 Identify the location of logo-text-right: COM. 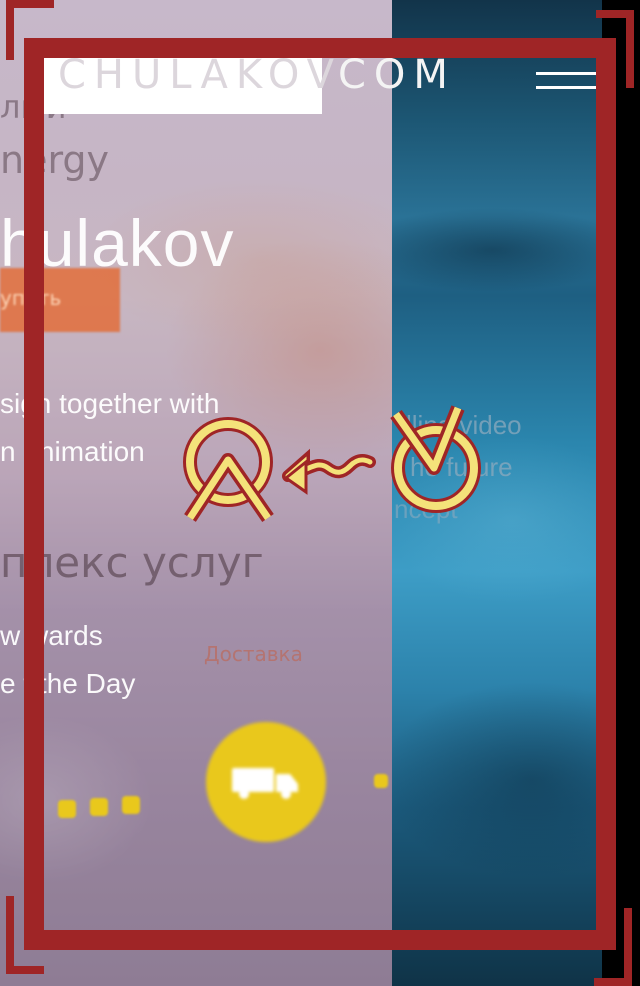
(397, 75).